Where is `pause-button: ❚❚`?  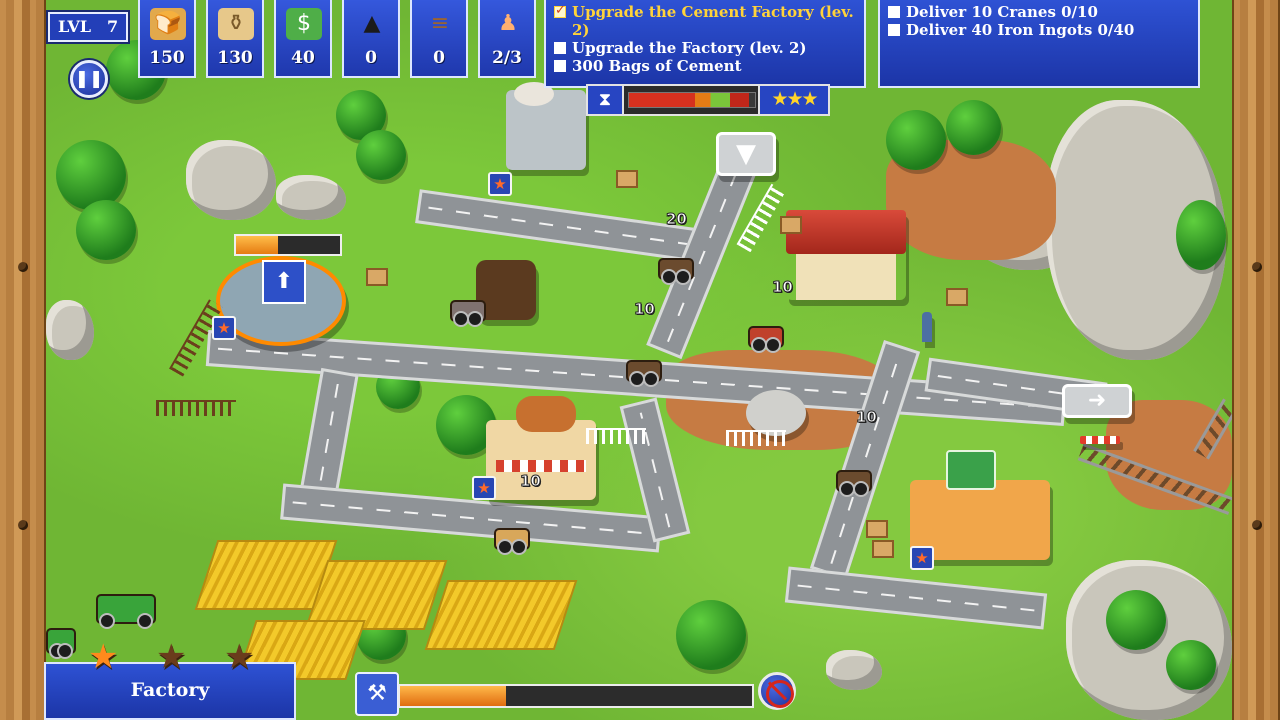 pause-button: ❚❚ is located at coordinates (89, 79).